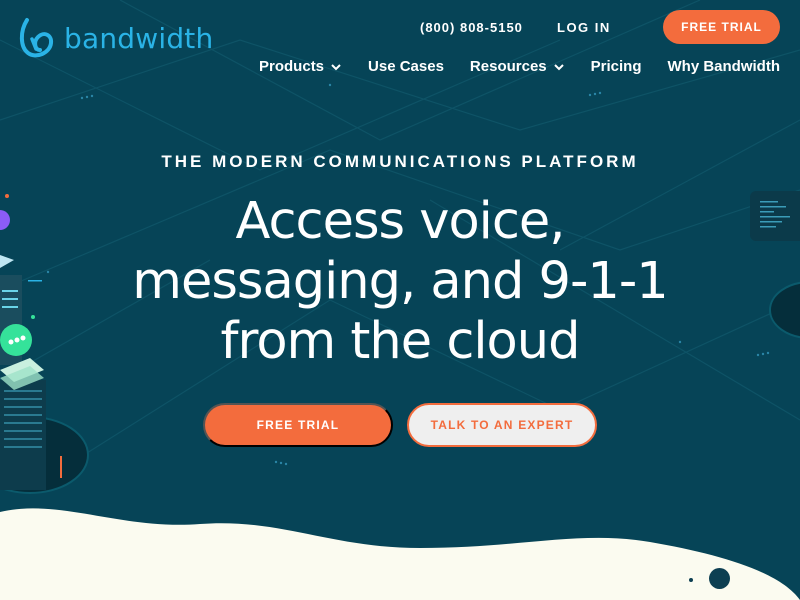 The height and width of the screenshot is (600, 800). What do you see at coordinates (36, 38) in the screenshot?
I see `bandwidth-logo-icon` at bounding box center [36, 38].